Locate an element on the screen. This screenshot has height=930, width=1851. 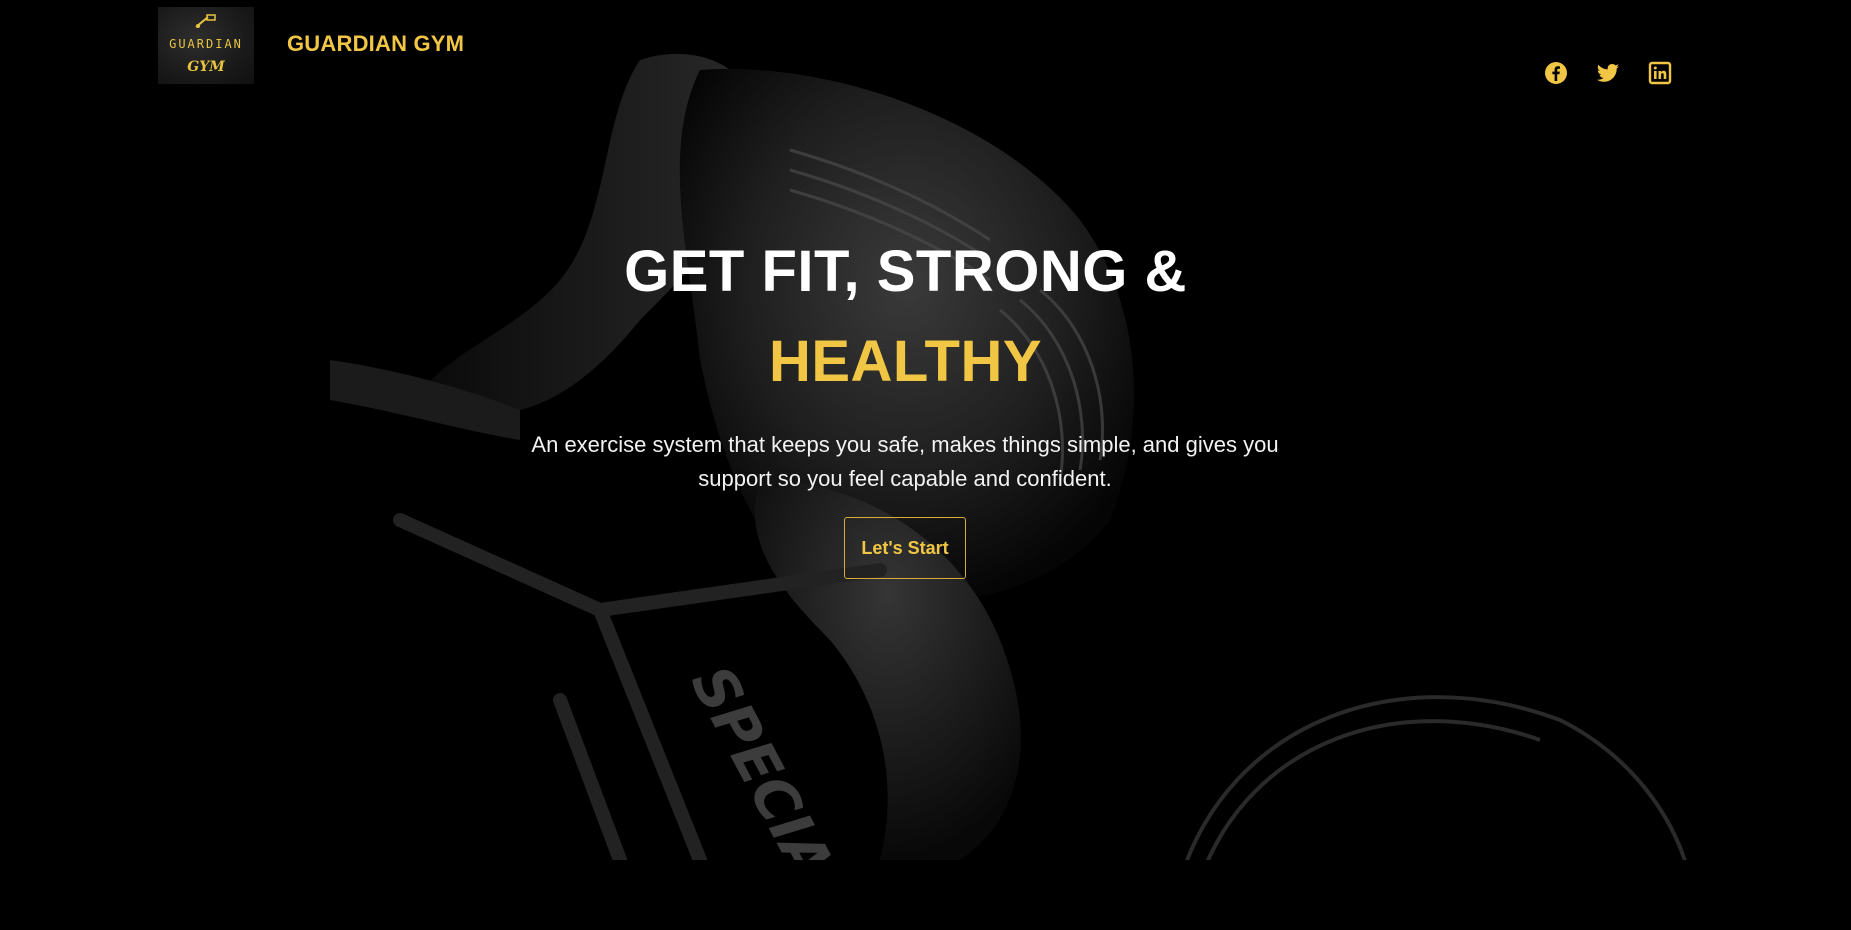
logo-text-bottom: GYM is located at coordinates (206, 67).